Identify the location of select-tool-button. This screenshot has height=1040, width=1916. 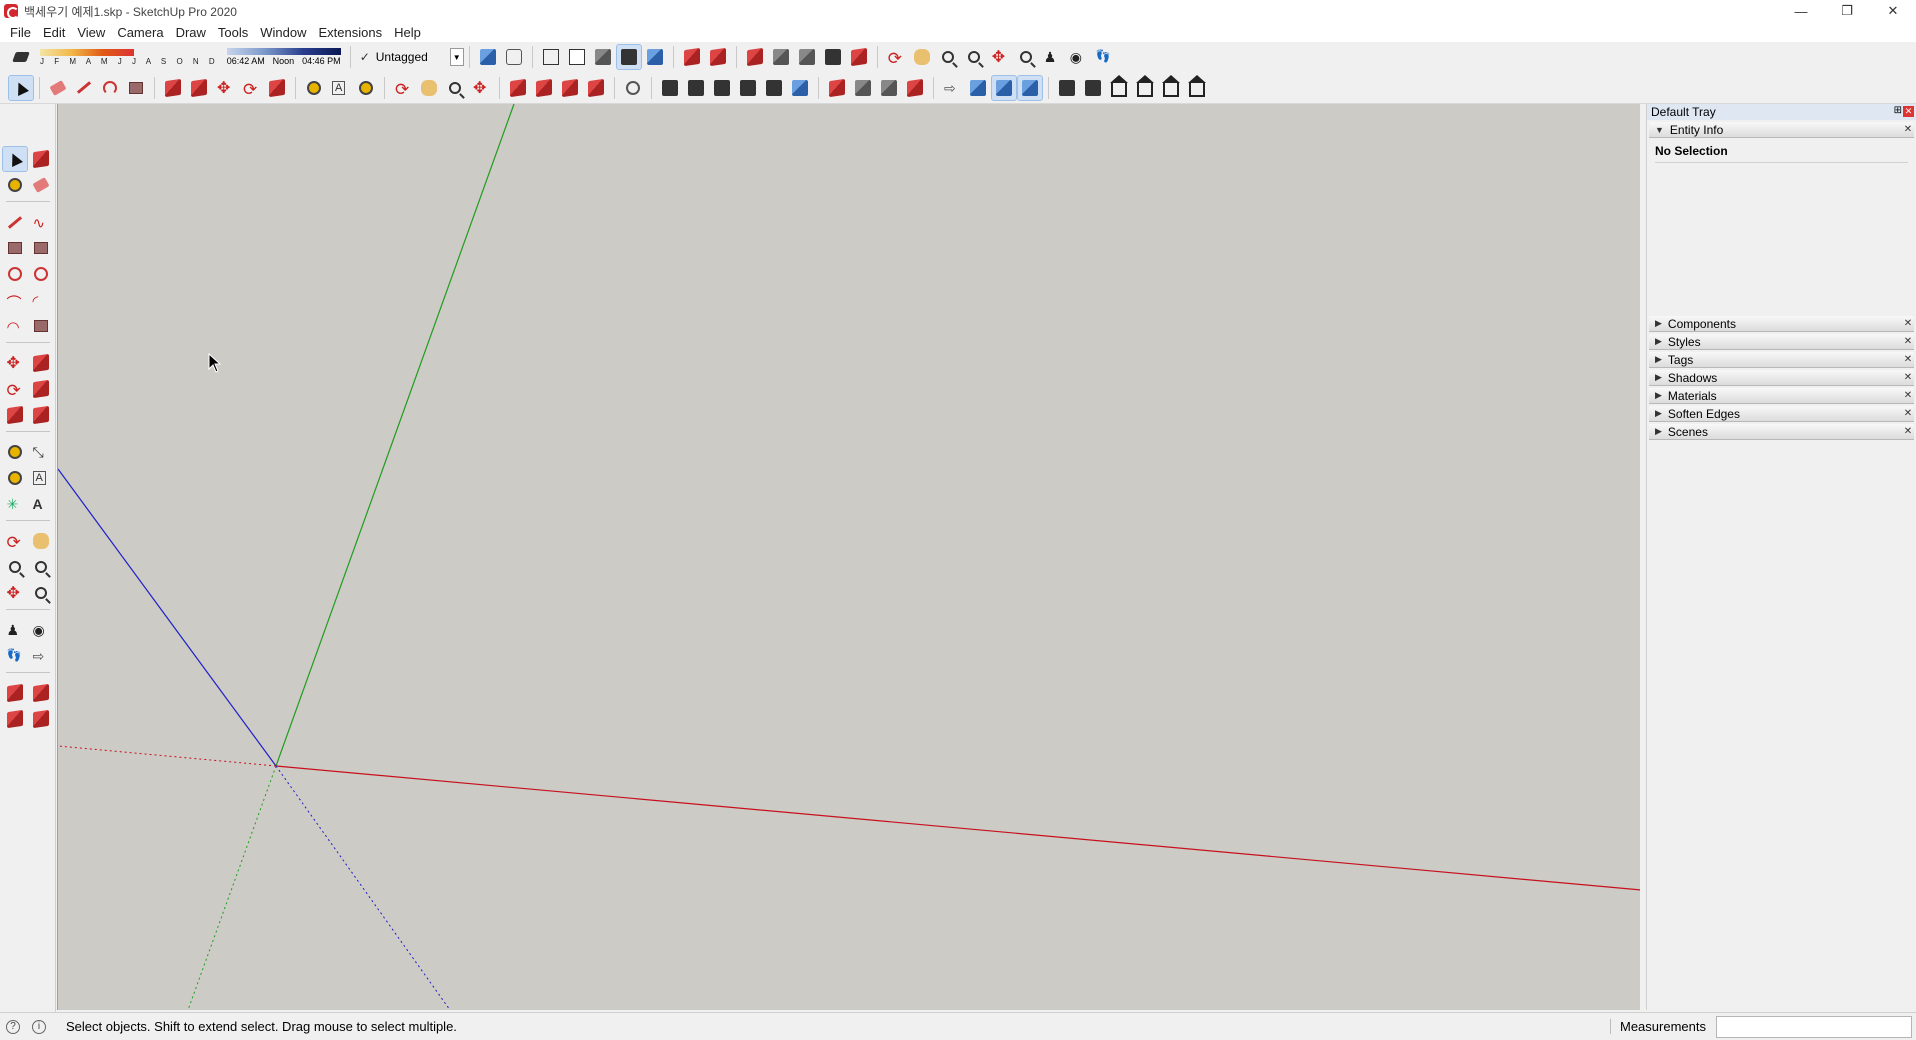
(21, 87).